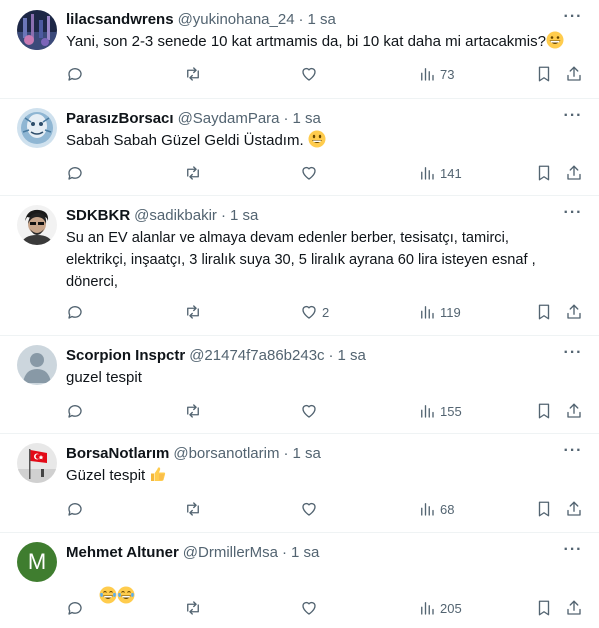 The width and height of the screenshot is (599, 628). What do you see at coordinates (436, 509) in the screenshot?
I see `views-button: 68` at bounding box center [436, 509].